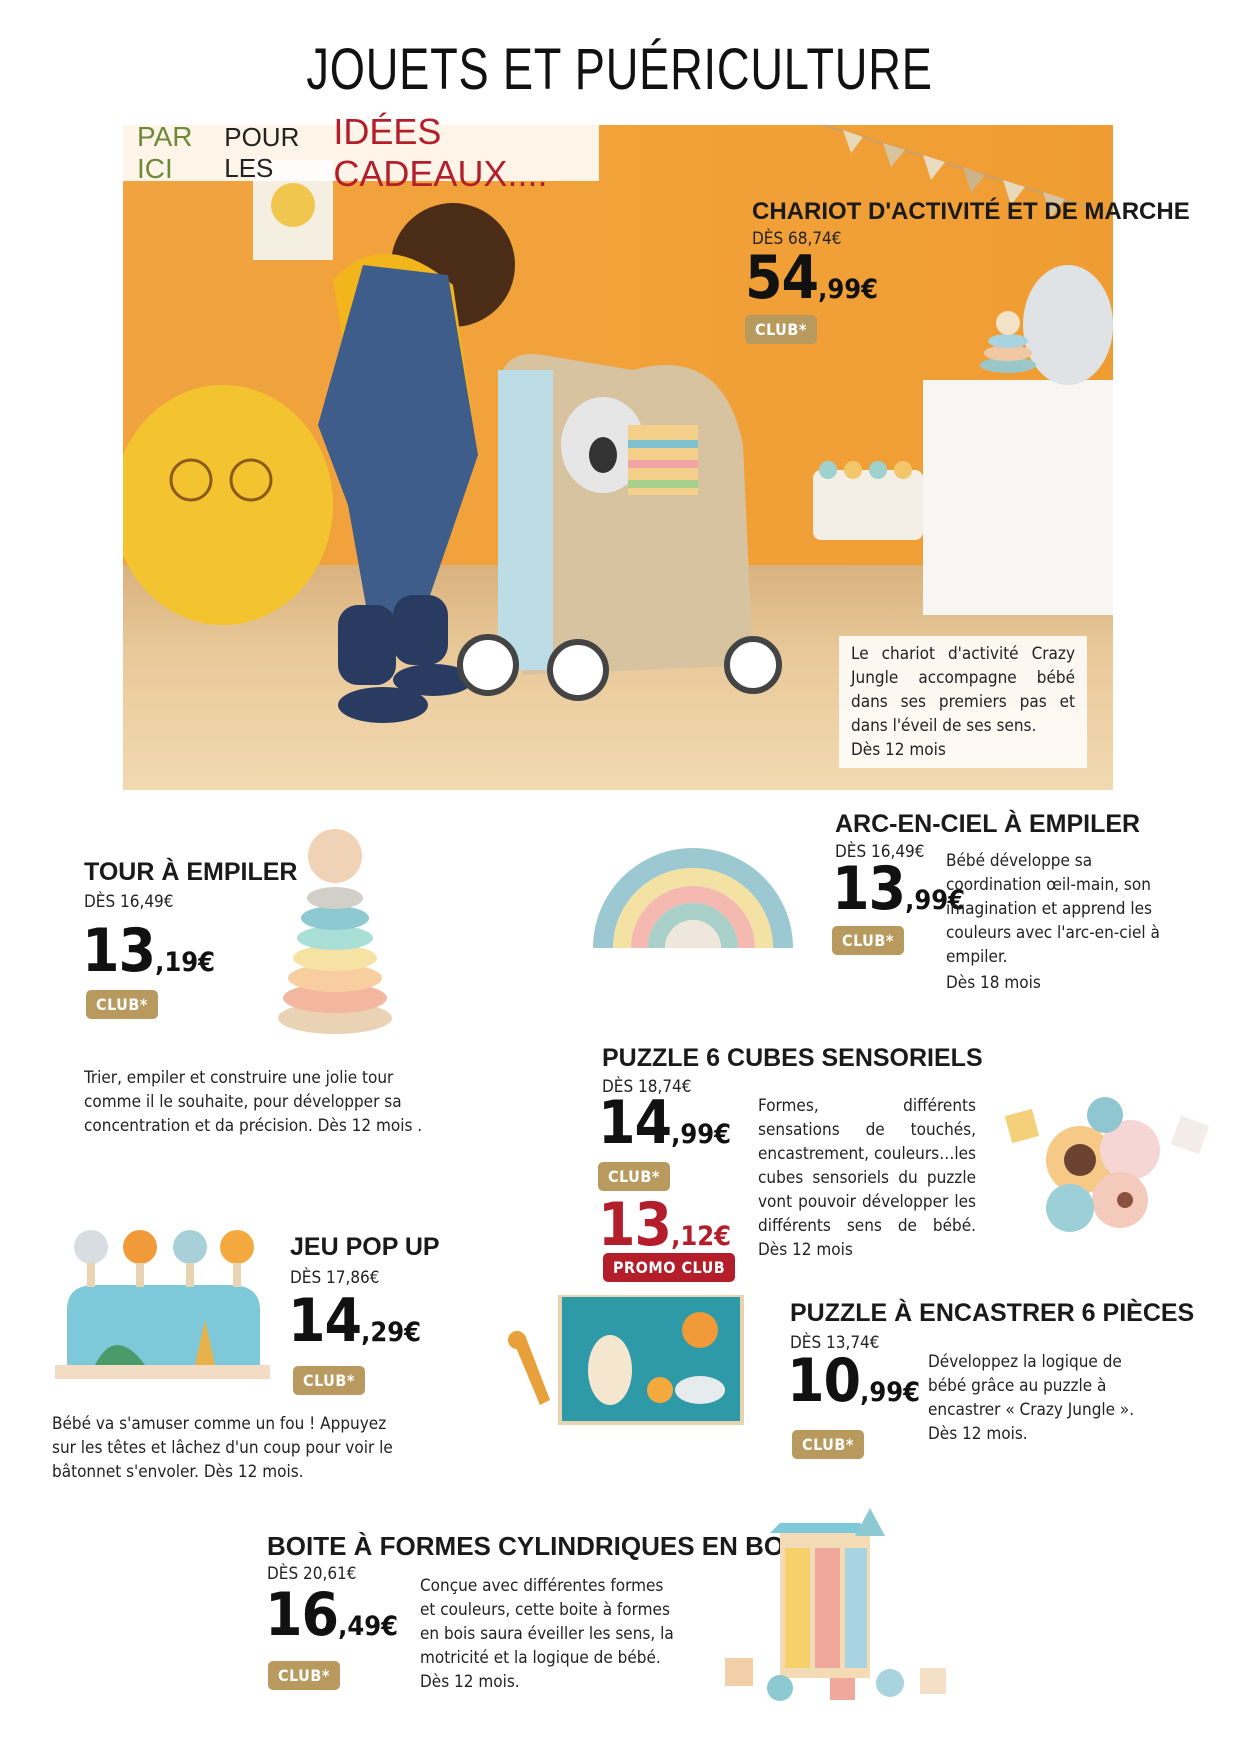  I want to click on cabinet-icon, so click(1018, 497).